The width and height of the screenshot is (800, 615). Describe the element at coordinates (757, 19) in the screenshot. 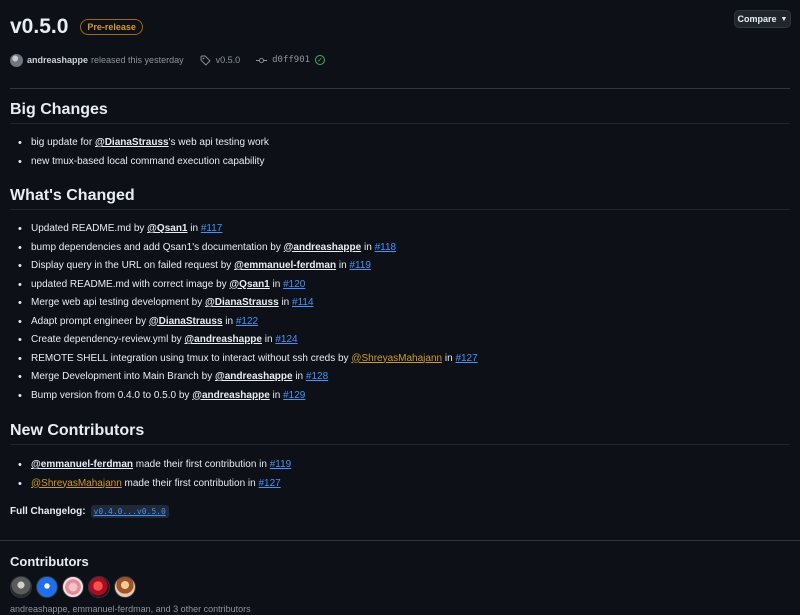

I see `compare-label: Compare` at that location.